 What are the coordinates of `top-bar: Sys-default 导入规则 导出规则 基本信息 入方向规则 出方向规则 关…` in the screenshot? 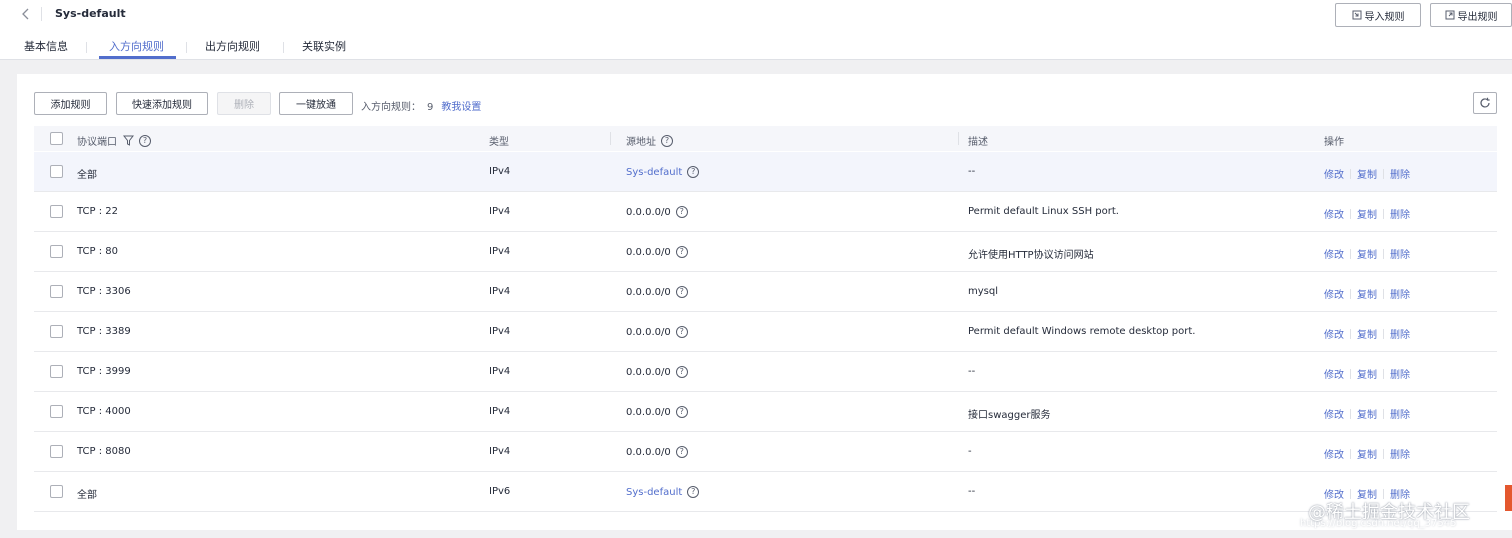 It's located at (756, 30).